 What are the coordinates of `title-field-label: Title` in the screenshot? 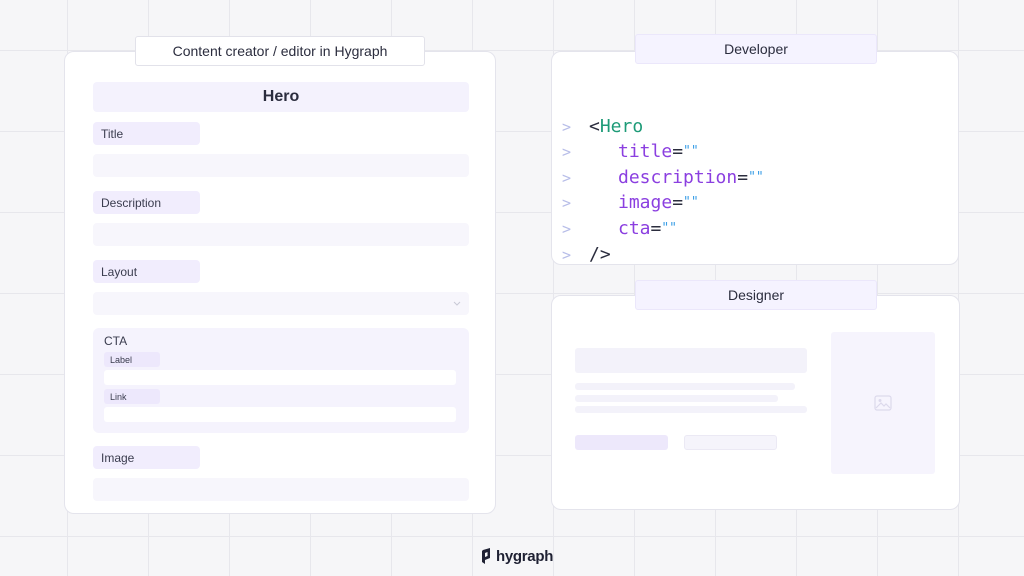 It's located at (146, 133).